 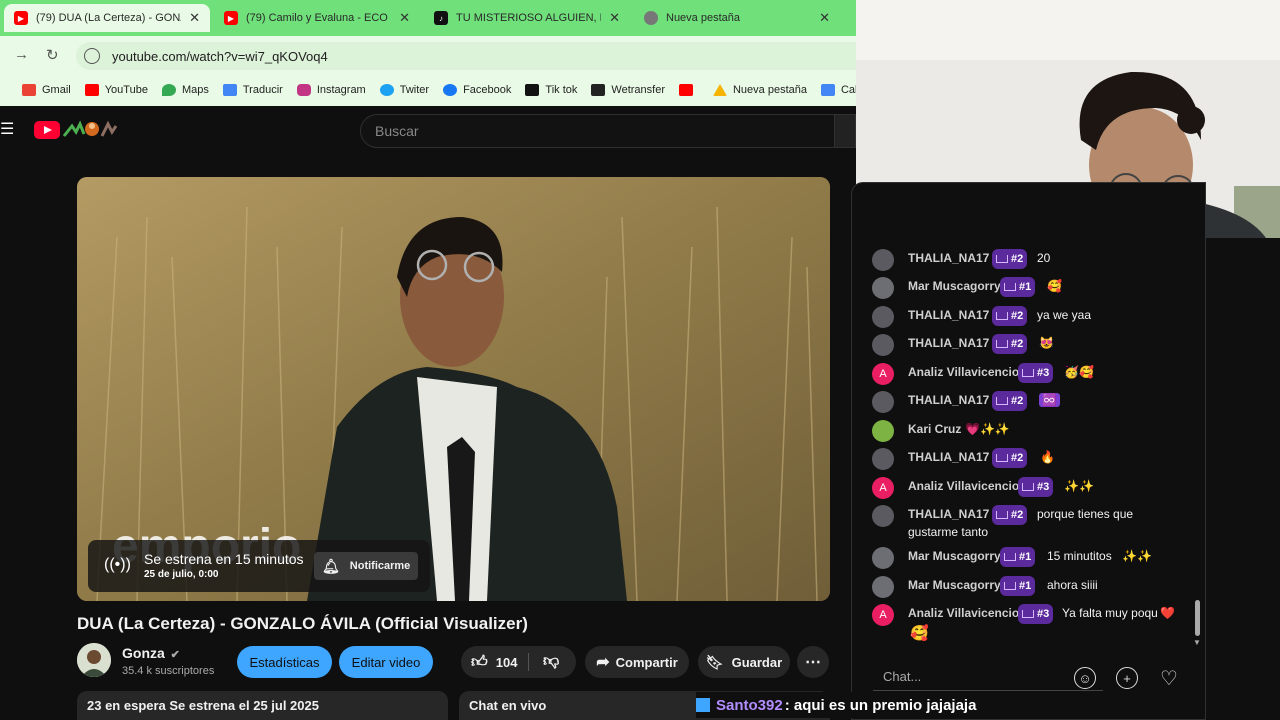 What do you see at coordinates (284, 662) in the screenshot?
I see `stats-button: Estadísticas` at bounding box center [284, 662].